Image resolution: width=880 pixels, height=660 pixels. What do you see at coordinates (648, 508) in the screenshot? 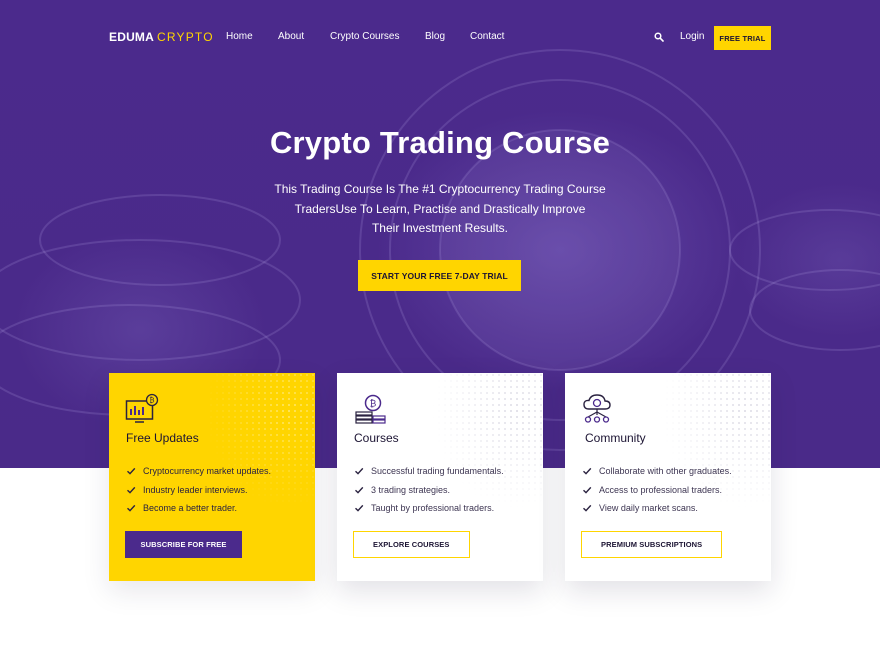
I see `list-item-text: View daily market scans.` at bounding box center [648, 508].